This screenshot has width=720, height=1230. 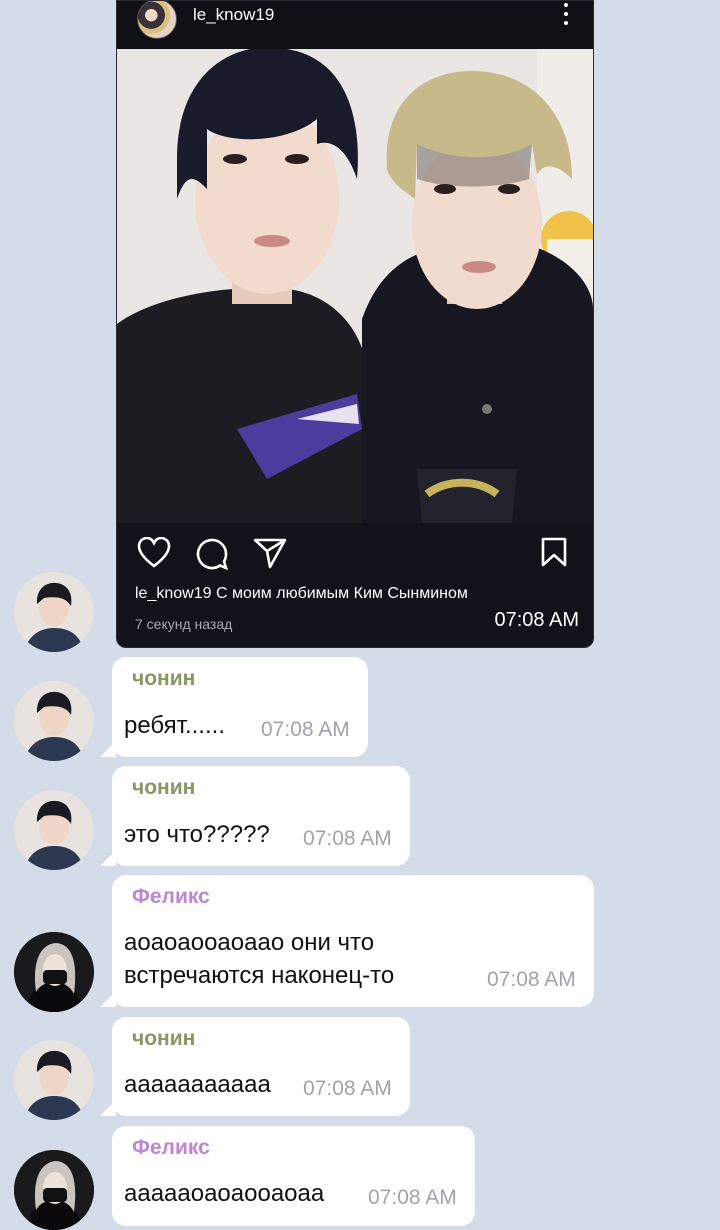 What do you see at coordinates (554, 552) in the screenshot?
I see `bookmark-icon` at bounding box center [554, 552].